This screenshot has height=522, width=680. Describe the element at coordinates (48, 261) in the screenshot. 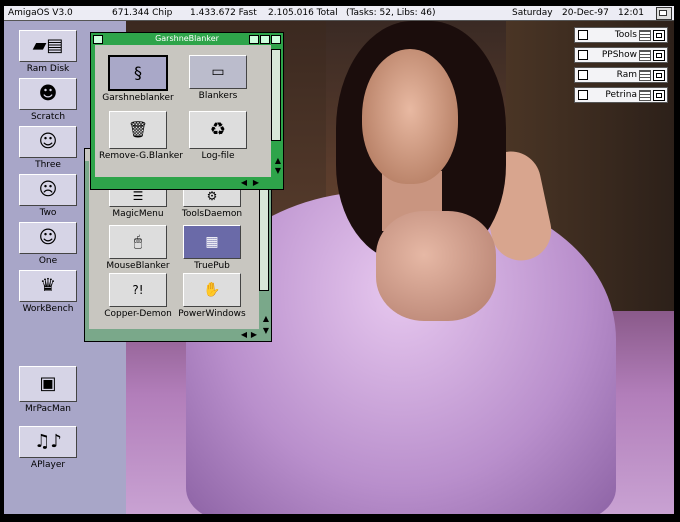

I see `icon-label: One` at that location.